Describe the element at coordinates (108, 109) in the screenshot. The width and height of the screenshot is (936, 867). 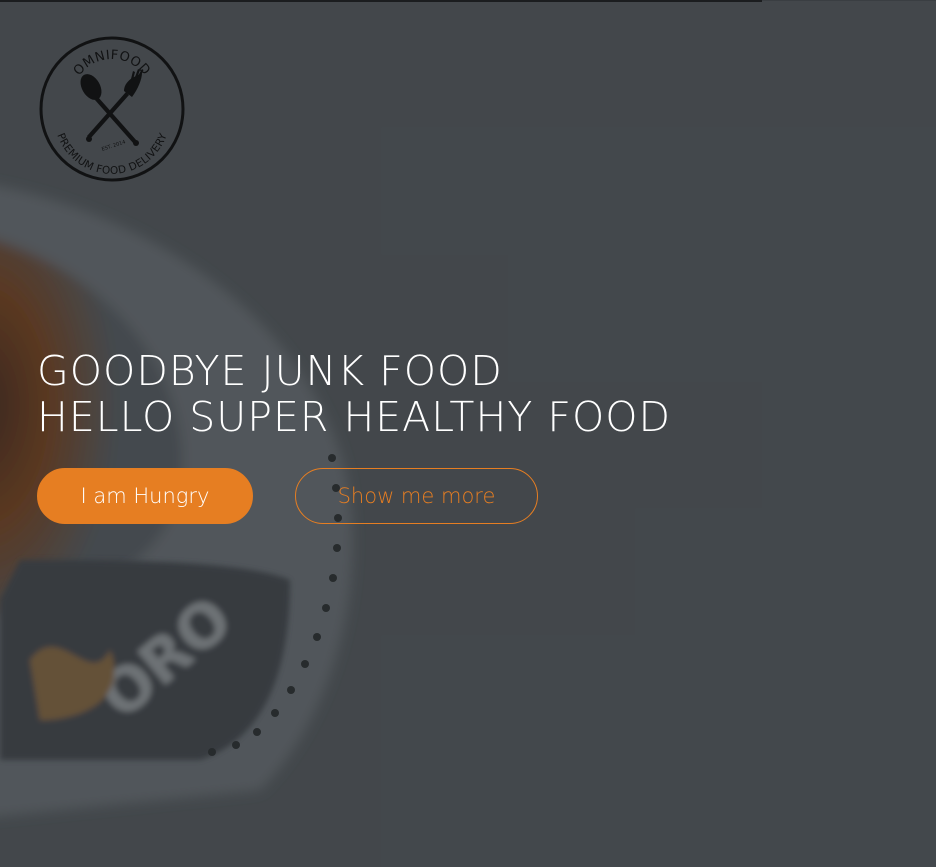
I see `spoon-icon` at that location.